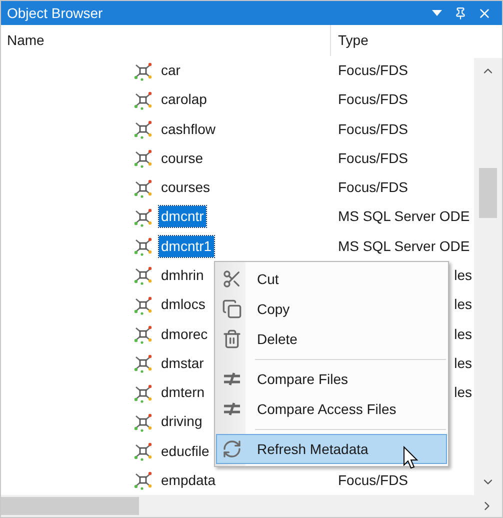 This screenshot has height=518, width=503. I want to click on menu-item: Delete, so click(331, 339).